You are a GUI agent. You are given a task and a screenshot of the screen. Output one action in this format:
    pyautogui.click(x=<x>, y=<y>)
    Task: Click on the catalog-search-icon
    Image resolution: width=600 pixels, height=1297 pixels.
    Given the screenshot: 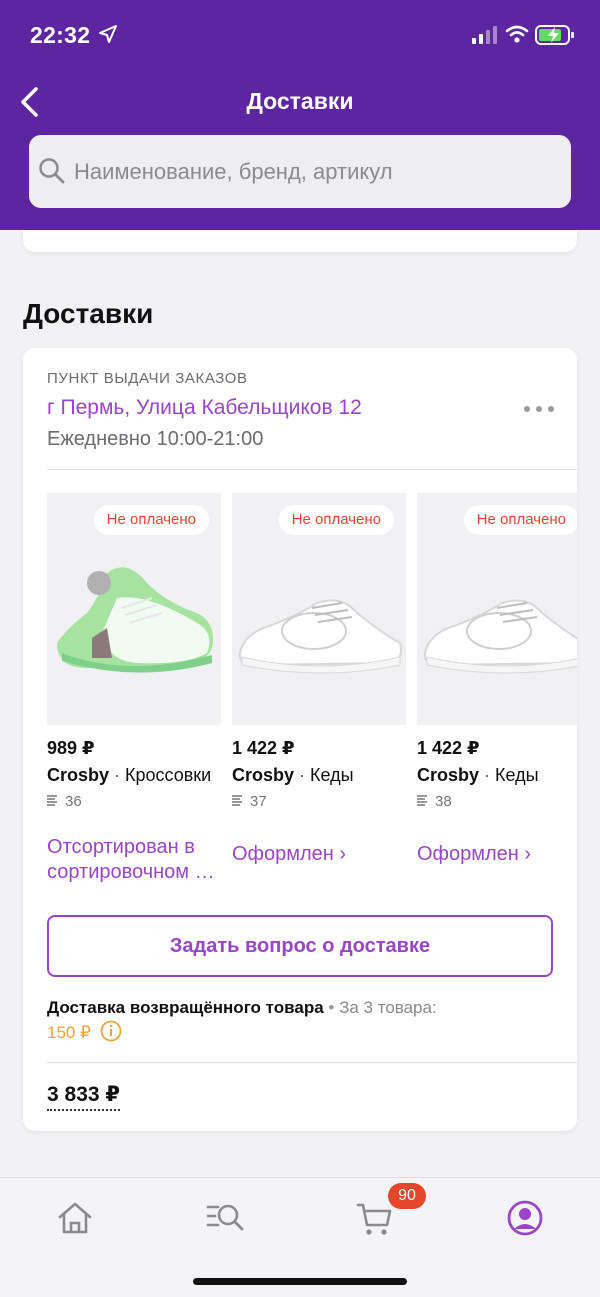 What is the action you would take?
    pyautogui.click(x=225, y=1218)
    